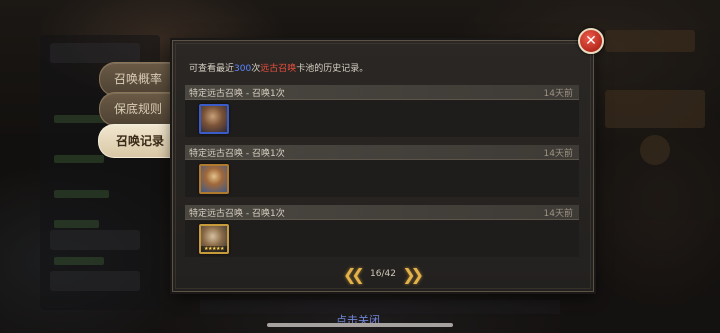  Describe the element at coordinates (137, 79) in the screenshot. I see `tab-summon-probability: 召唤概率` at that location.